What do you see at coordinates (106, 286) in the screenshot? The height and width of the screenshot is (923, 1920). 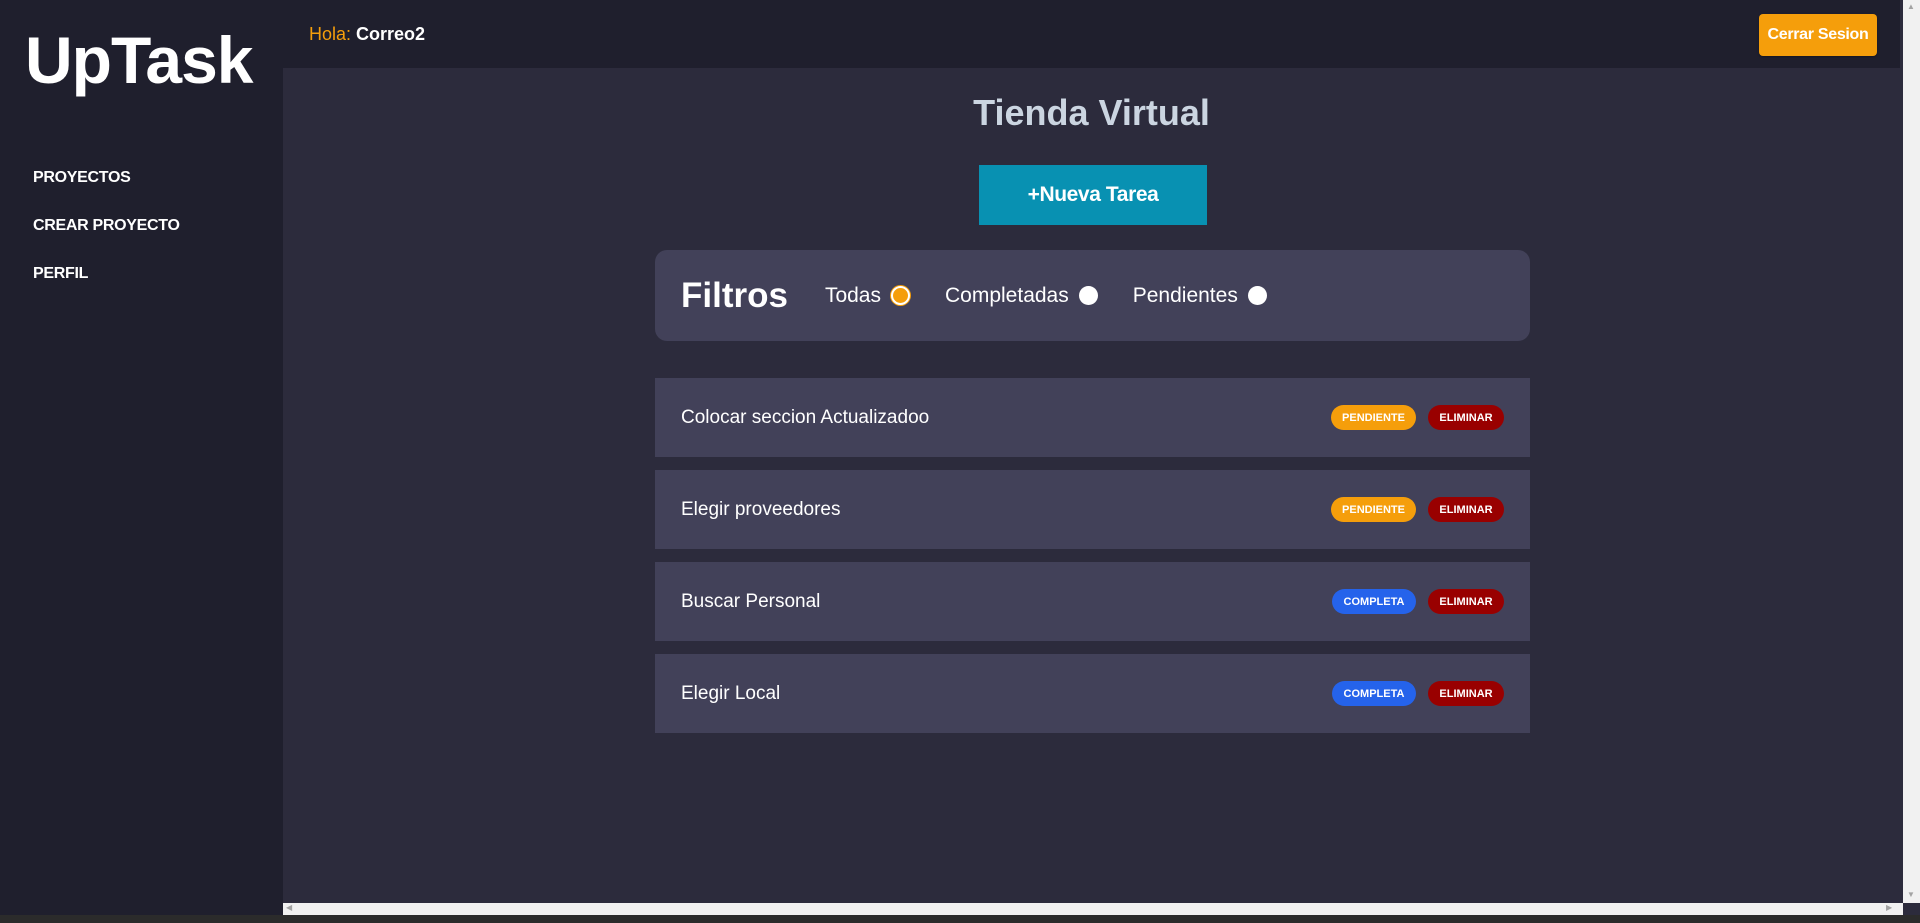 I see `sidebar-item-perfil: PERFIL` at bounding box center [106, 286].